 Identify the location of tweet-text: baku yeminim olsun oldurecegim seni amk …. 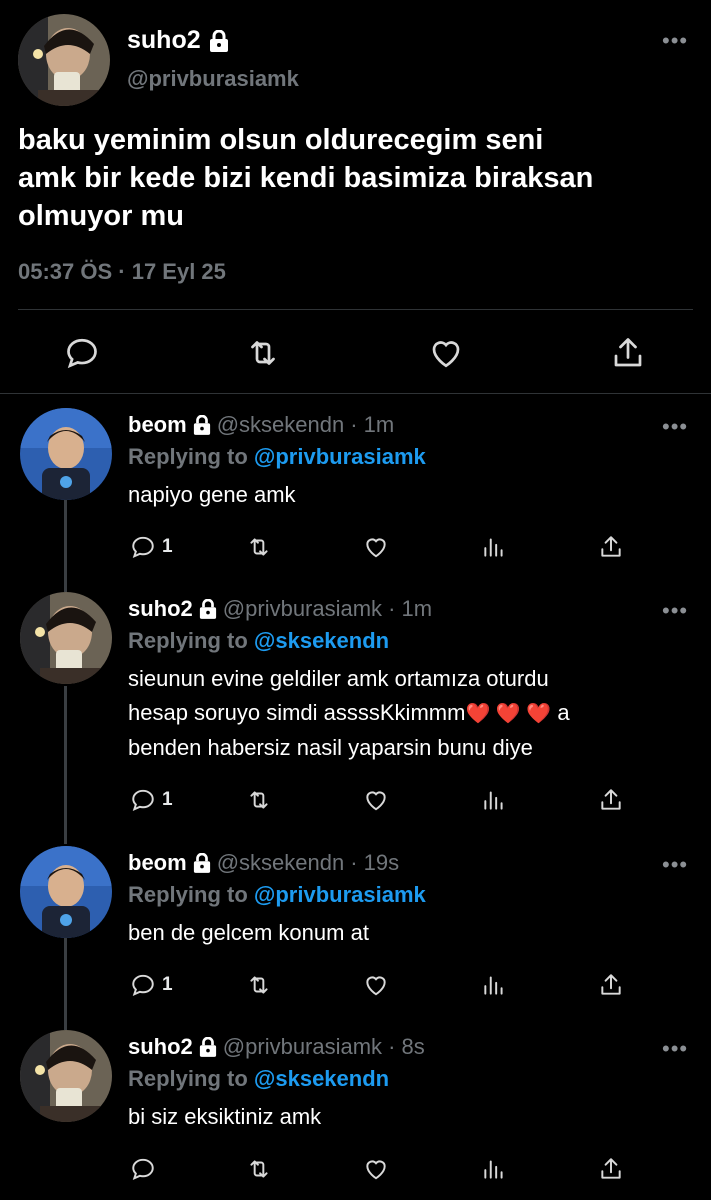
(363, 178).